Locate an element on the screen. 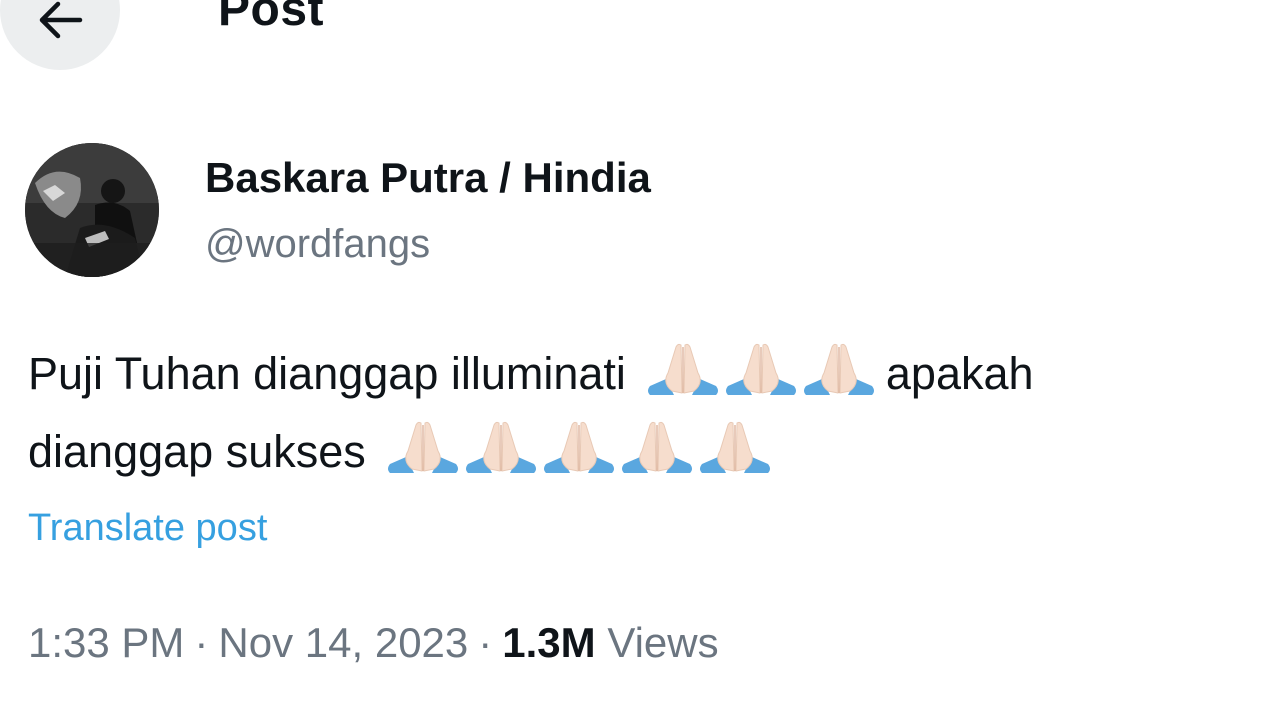 The width and height of the screenshot is (1280, 720). translate-post-link: Translate post is located at coordinates (147, 528).